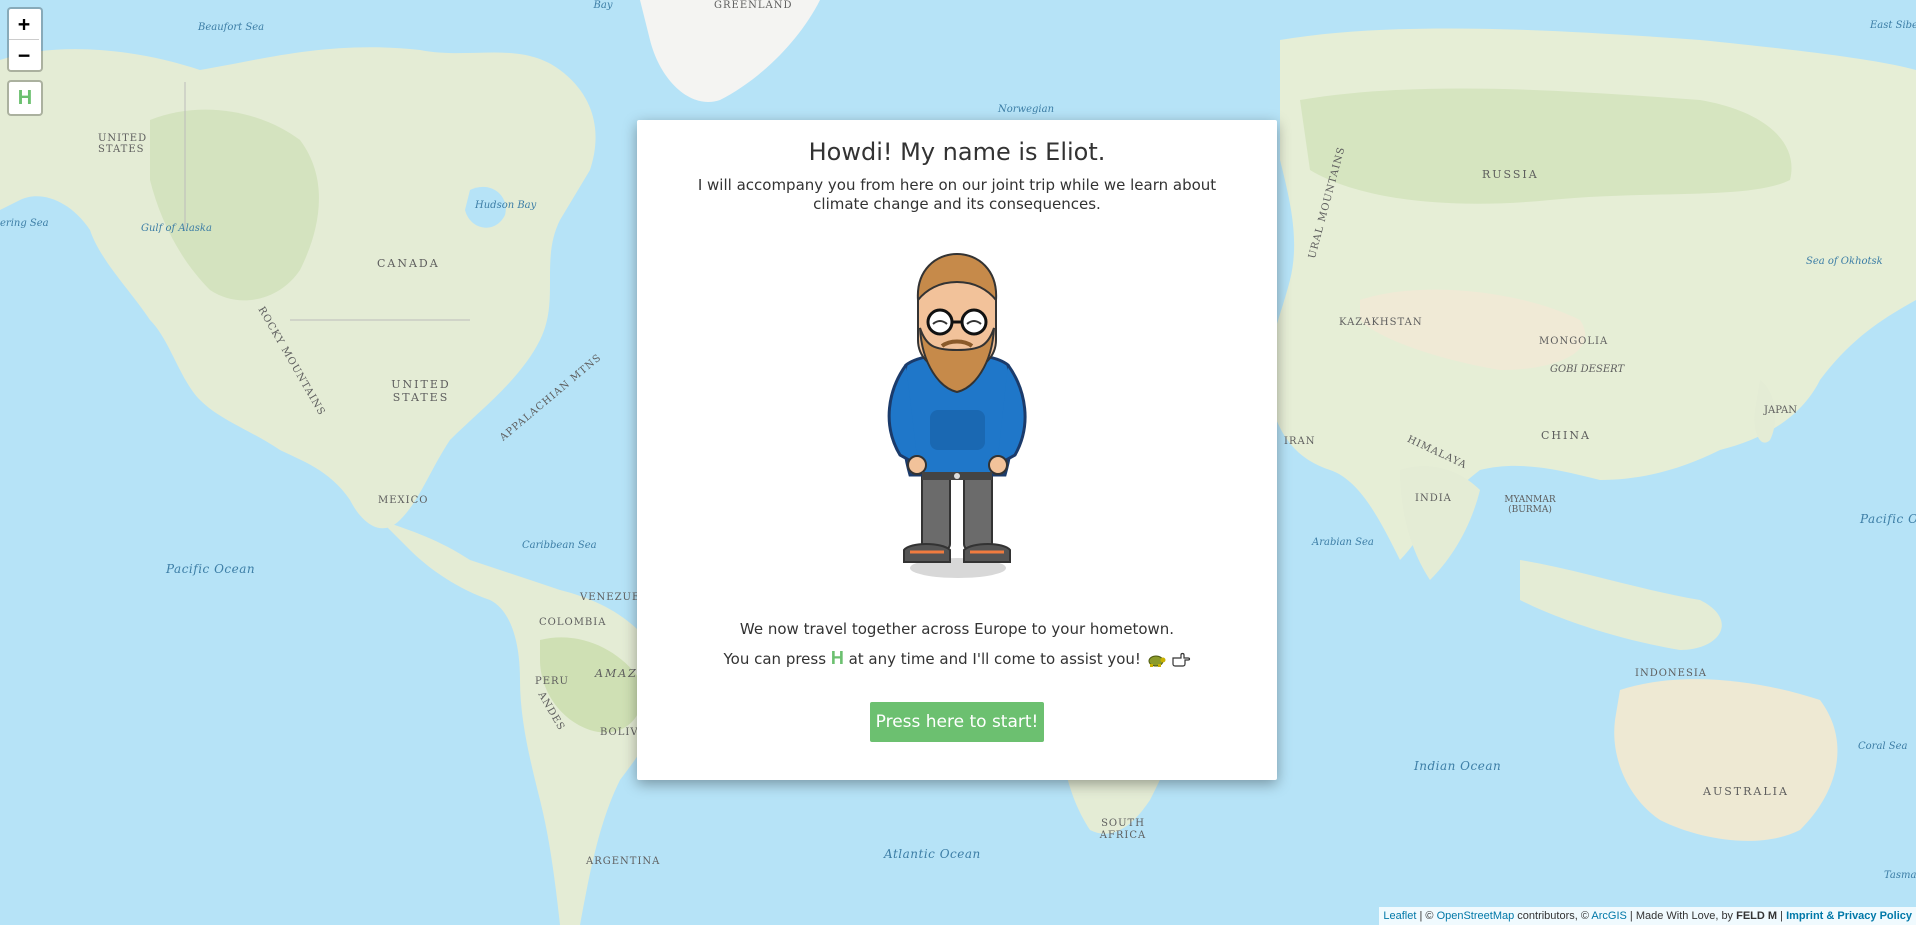  I want to click on eliot-avatar, so click(957, 415).